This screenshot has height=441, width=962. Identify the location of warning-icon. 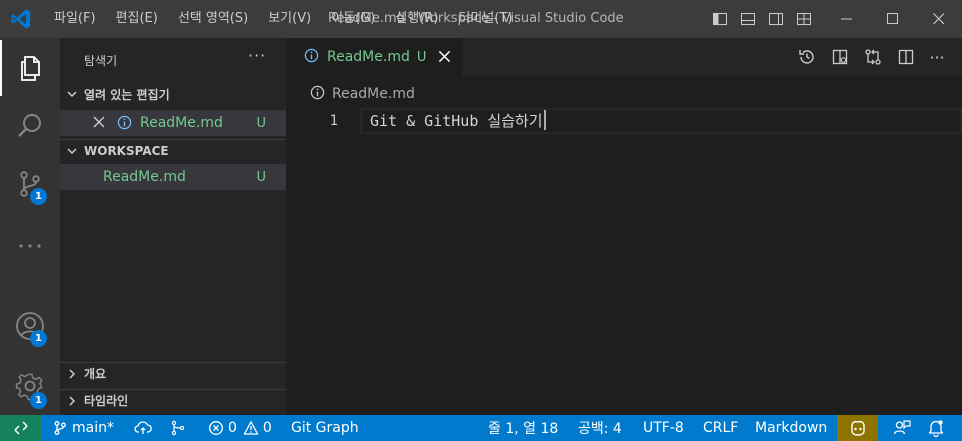
(251, 428).